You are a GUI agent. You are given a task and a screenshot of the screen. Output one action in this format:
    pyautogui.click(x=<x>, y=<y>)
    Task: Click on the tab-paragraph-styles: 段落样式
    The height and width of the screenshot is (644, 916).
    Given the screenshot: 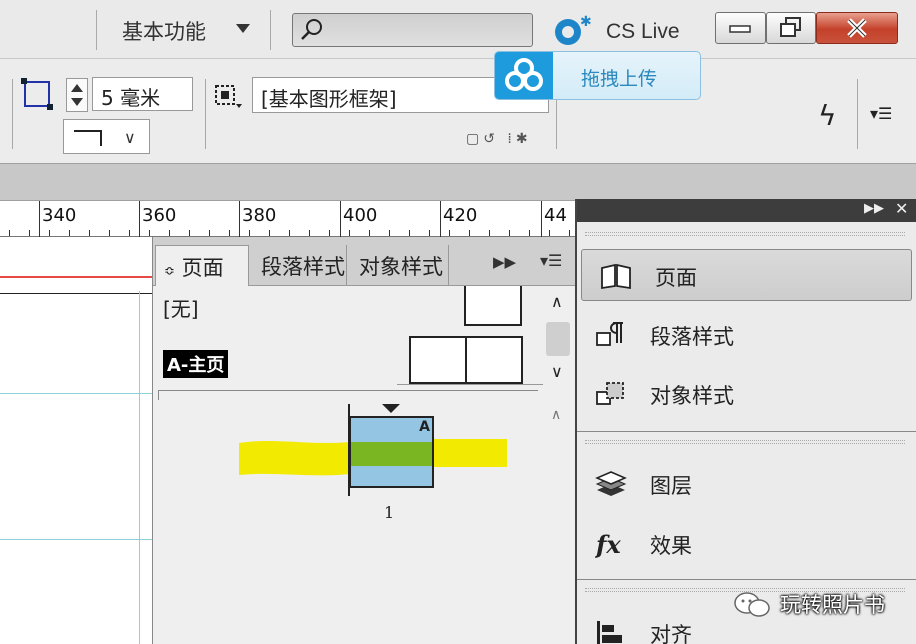 What is the action you would take?
    pyautogui.click(x=299, y=265)
    